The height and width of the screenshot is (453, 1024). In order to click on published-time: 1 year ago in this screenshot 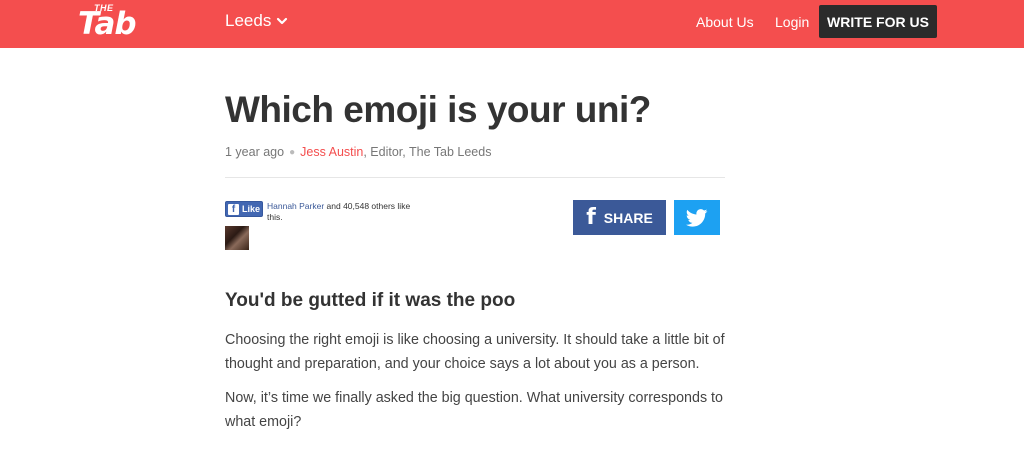, I will do `click(255, 152)`.